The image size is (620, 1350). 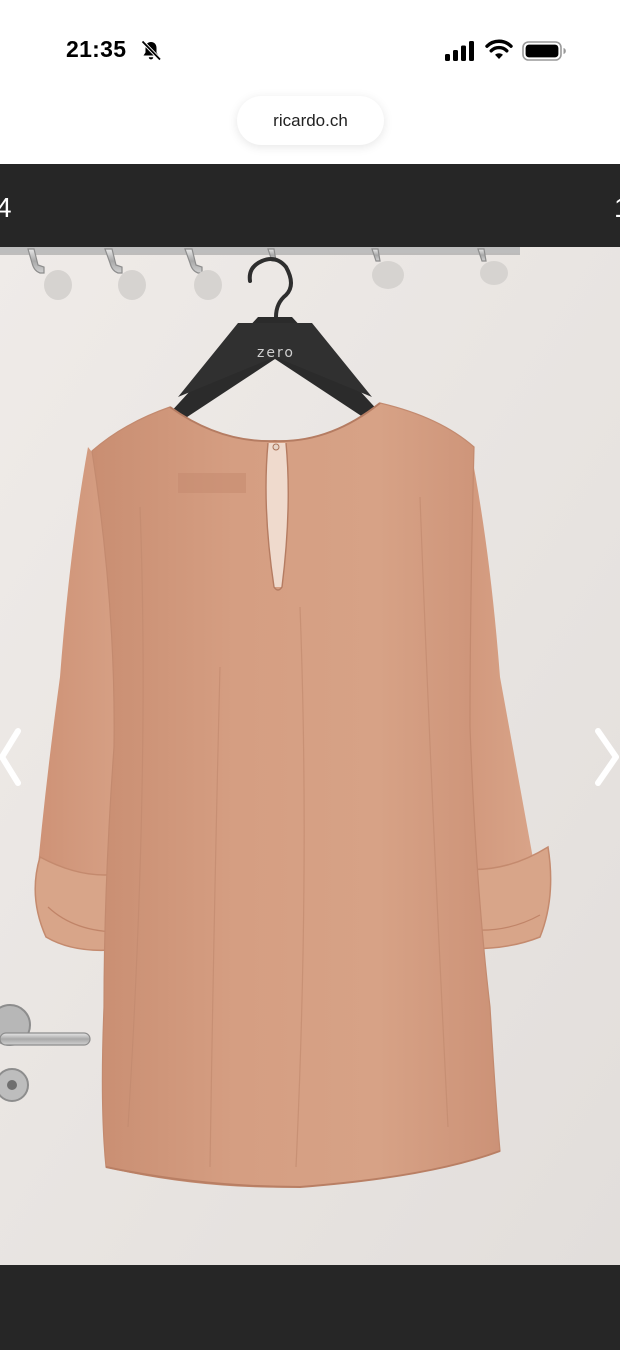 What do you see at coordinates (605, 757) in the screenshot?
I see `chevron-right-icon` at bounding box center [605, 757].